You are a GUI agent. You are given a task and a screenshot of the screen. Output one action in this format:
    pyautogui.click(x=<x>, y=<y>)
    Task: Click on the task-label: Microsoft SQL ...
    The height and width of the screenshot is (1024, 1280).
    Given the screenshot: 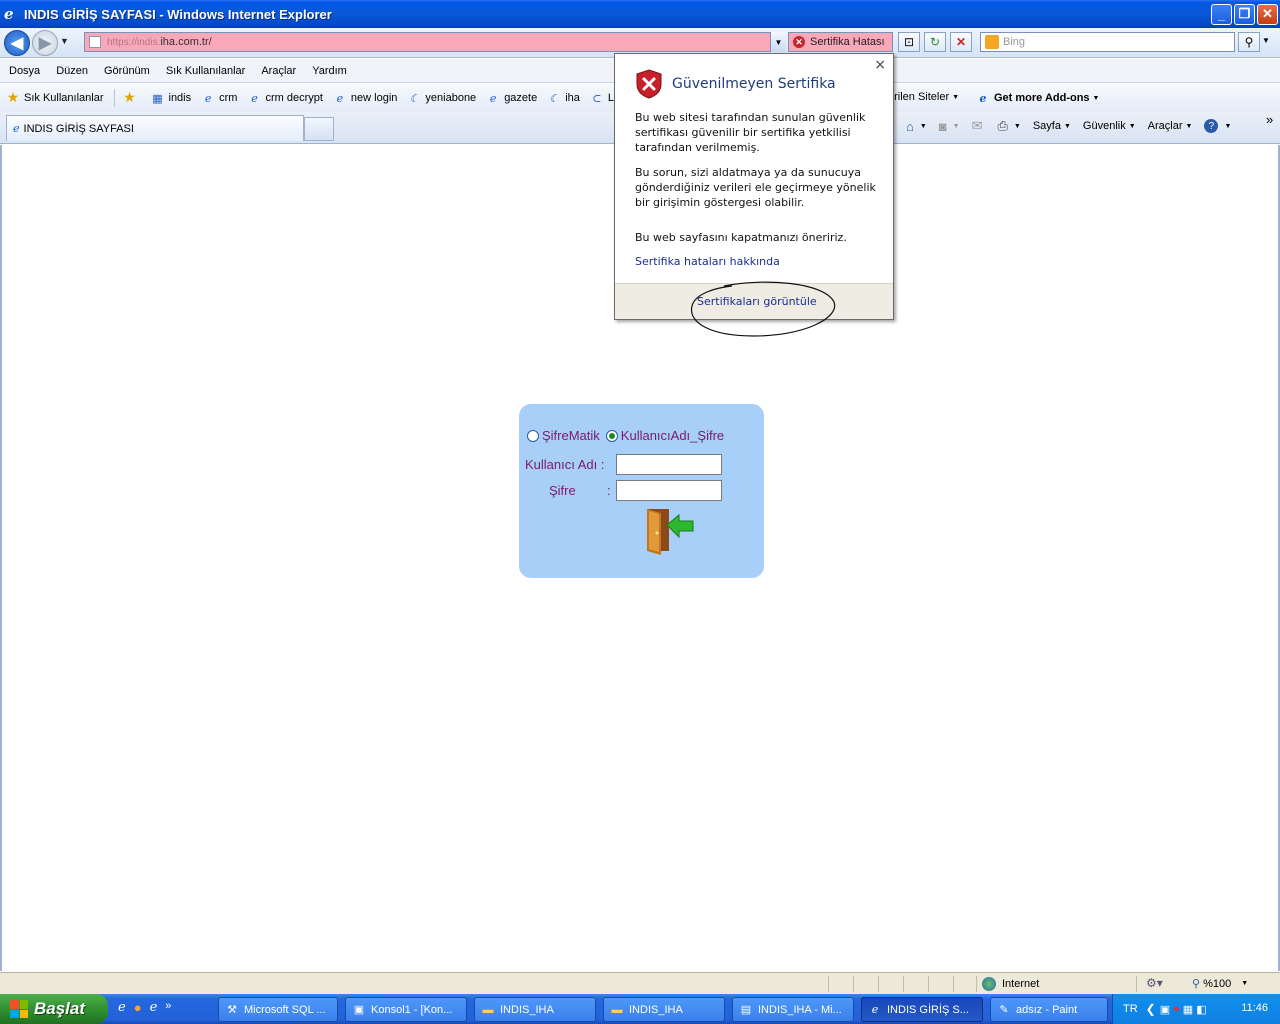 What is the action you would take?
    pyautogui.click(x=285, y=1009)
    